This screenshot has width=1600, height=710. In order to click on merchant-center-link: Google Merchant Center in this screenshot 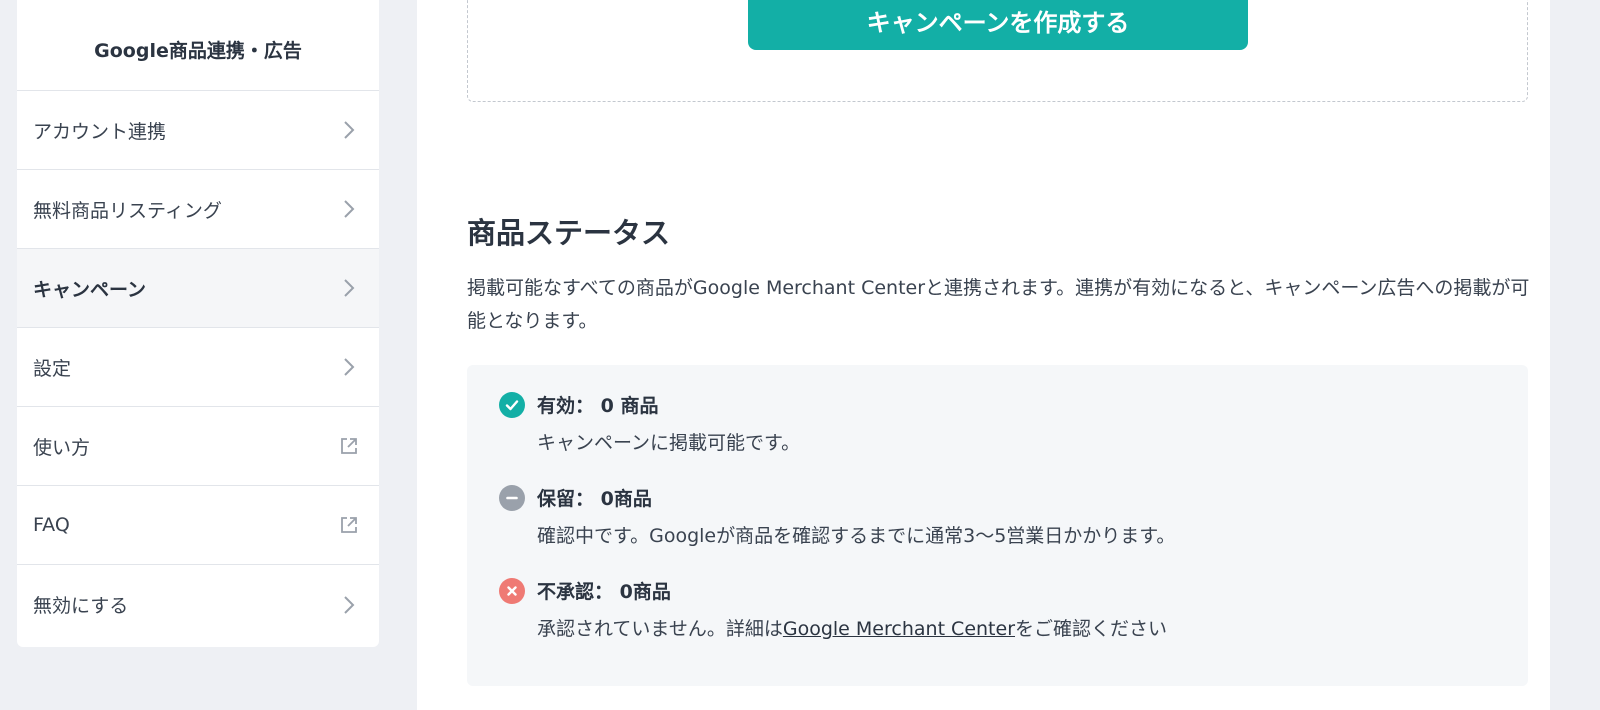, I will do `click(899, 629)`.